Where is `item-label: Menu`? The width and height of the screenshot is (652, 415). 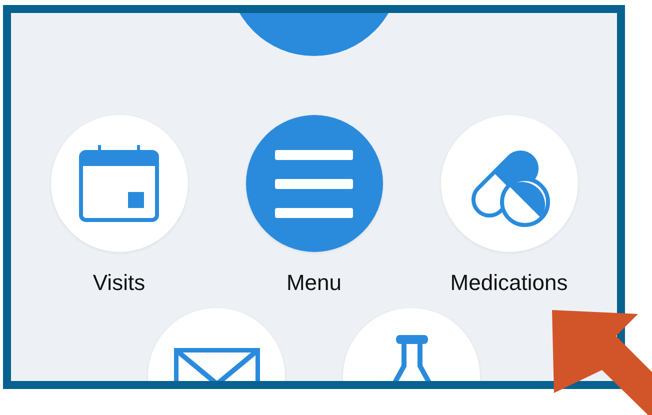 item-label: Menu is located at coordinates (314, 283).